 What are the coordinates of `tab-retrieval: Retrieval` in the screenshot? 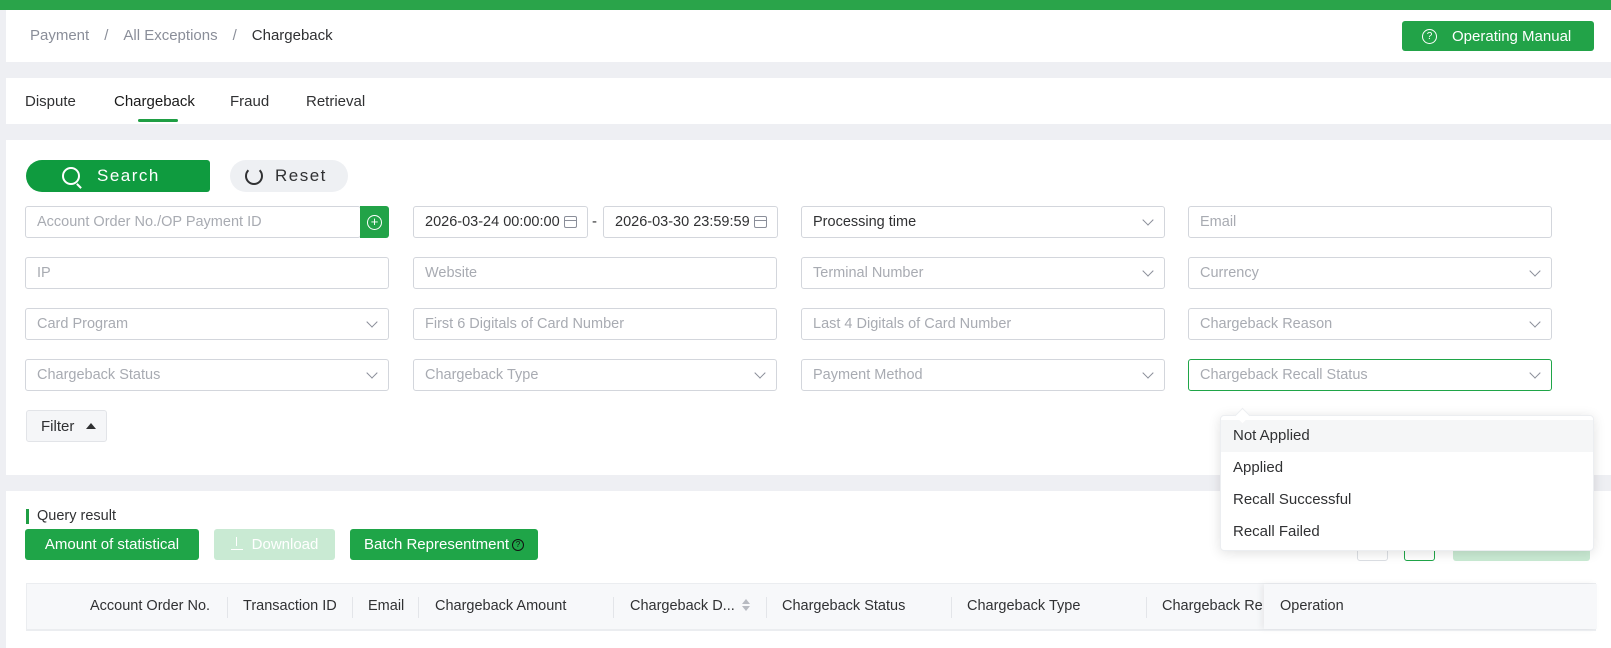 It's located at (335, 101).